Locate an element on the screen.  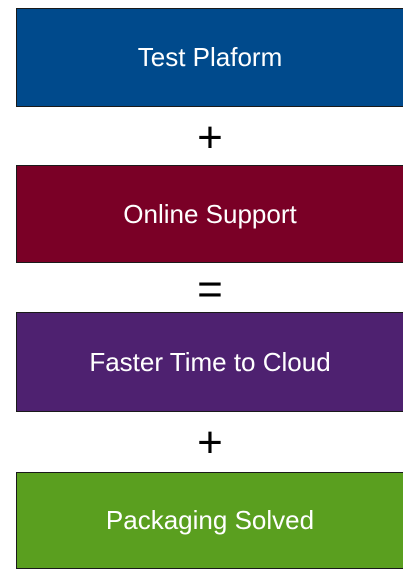
packaging-solved-label: Packaging Solved is located at coordinates (210, 520).